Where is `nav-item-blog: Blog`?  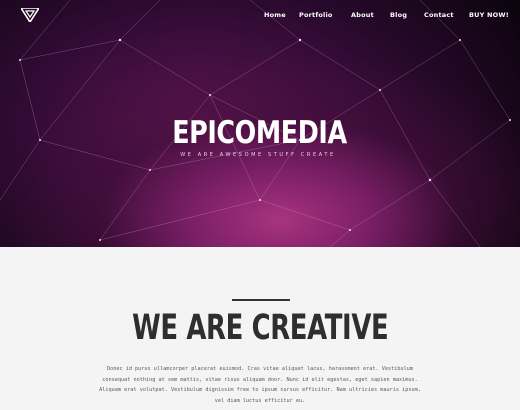
nav-item-blog: Blog is located at coordinates (398, 15).